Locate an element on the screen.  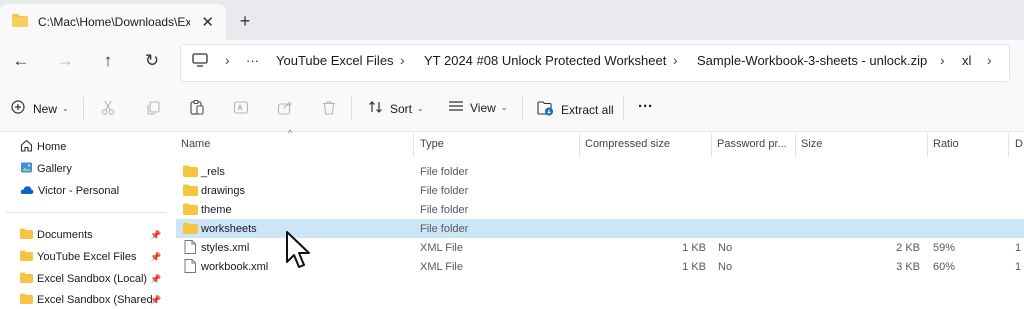
column-header-name: Name is located at coordinates (195, 144).